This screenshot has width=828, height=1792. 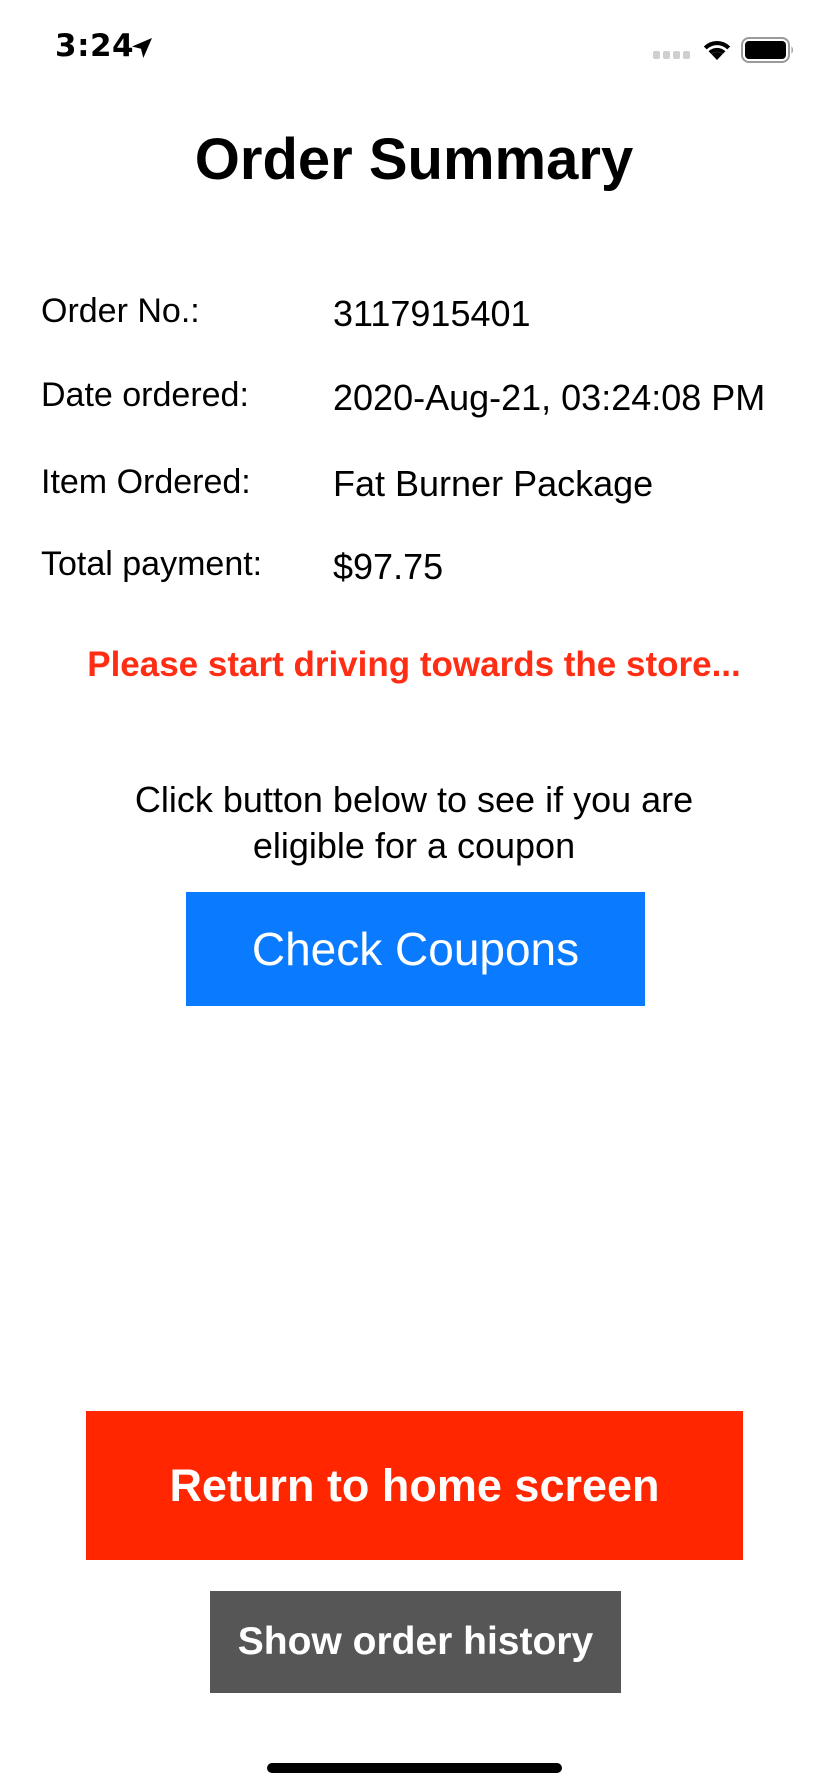 What do you see at coordinates (414, 159) in the screenshot?
I see `page-title: Order Summary` at bounding box center [414, 159].